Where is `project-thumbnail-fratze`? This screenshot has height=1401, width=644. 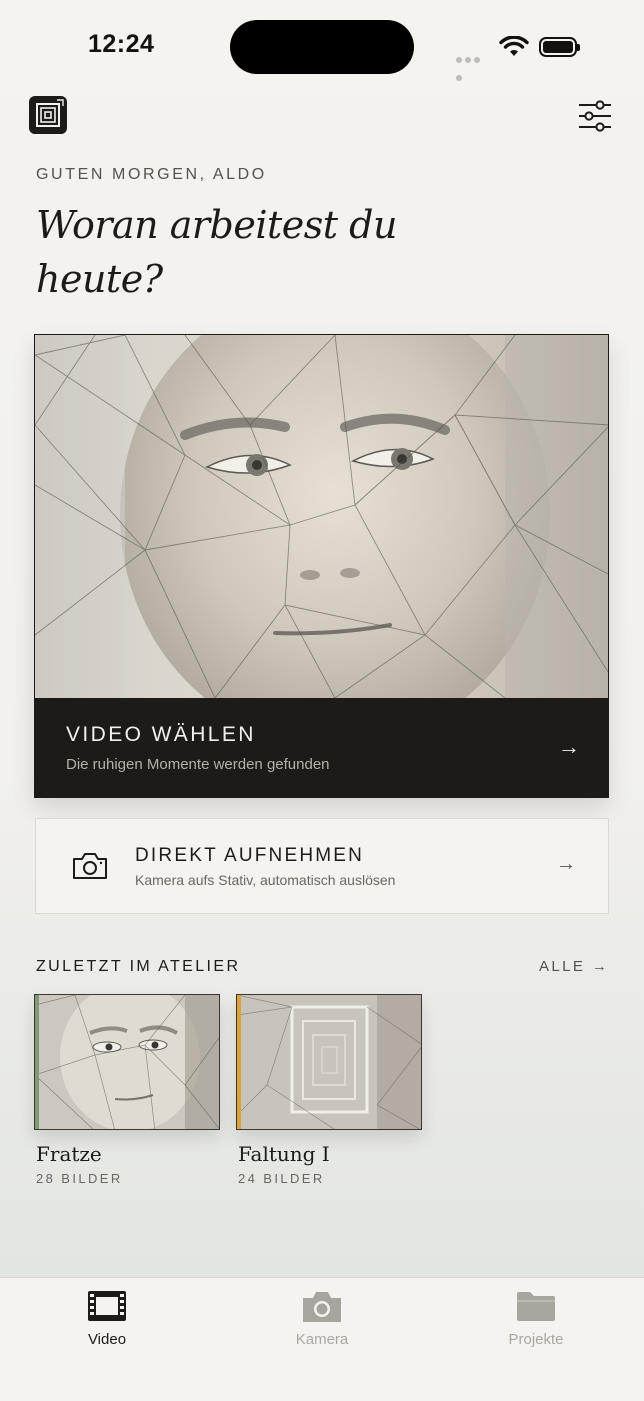 project-thumbnail-fratze is located at coordinates (127, 1062).